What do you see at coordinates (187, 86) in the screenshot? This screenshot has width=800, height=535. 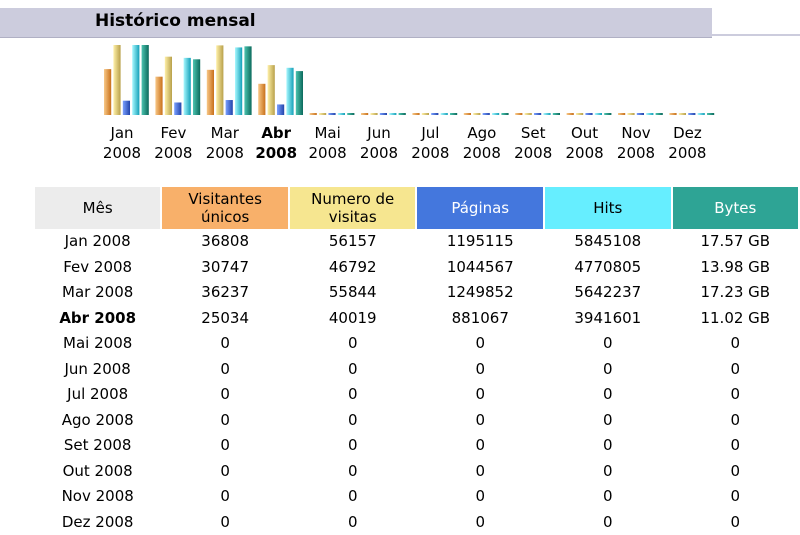 I see `bar-hits-fev` at bounding box center [187, 86].